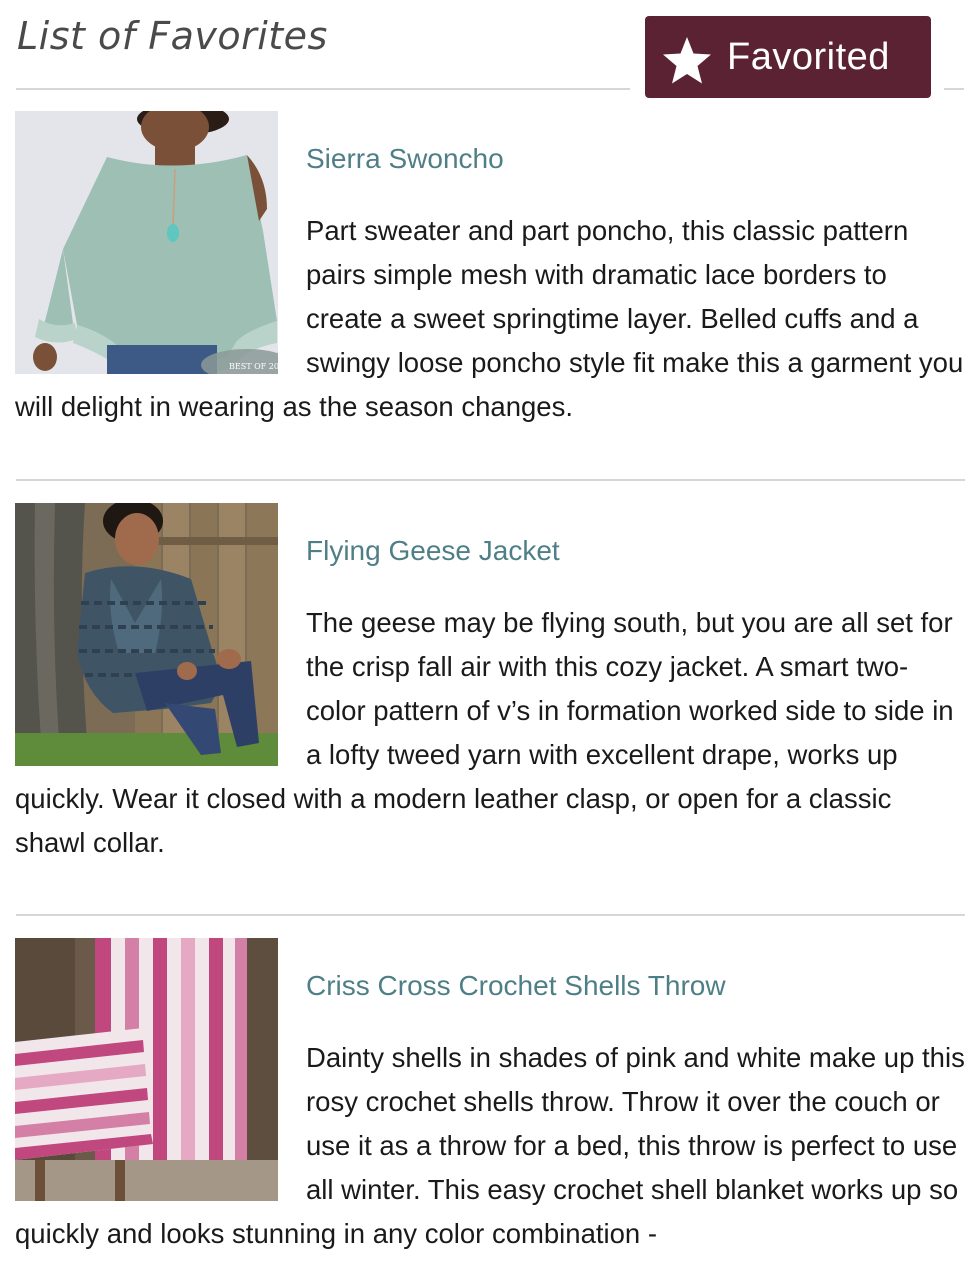 This screenshot has width=978, height=1262. Describe the element at coordinates (172, 36) in the screenshot. I see `page-title: List of Favorites` at that location.